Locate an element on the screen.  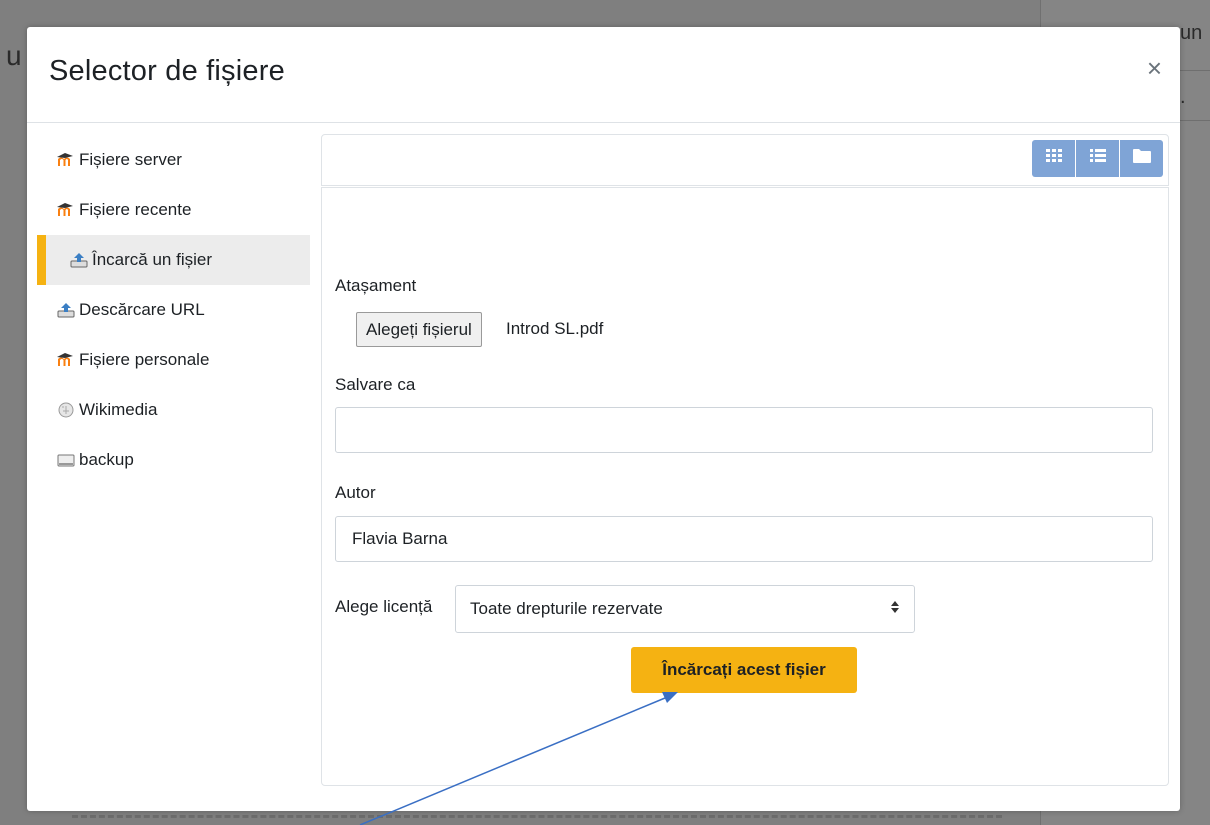
background-dropzone-border is located at coordinates (537, 816).